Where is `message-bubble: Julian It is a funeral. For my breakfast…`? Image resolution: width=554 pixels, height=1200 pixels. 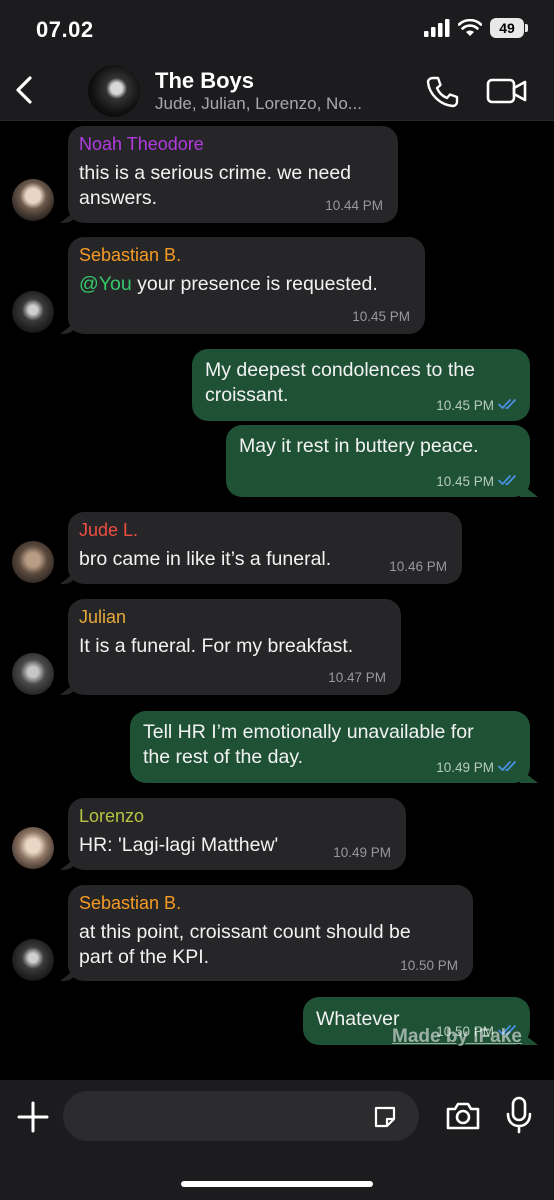
message-bubble: Julian It is a funeral. For my breakfast… is located at coordinates (234, 647).